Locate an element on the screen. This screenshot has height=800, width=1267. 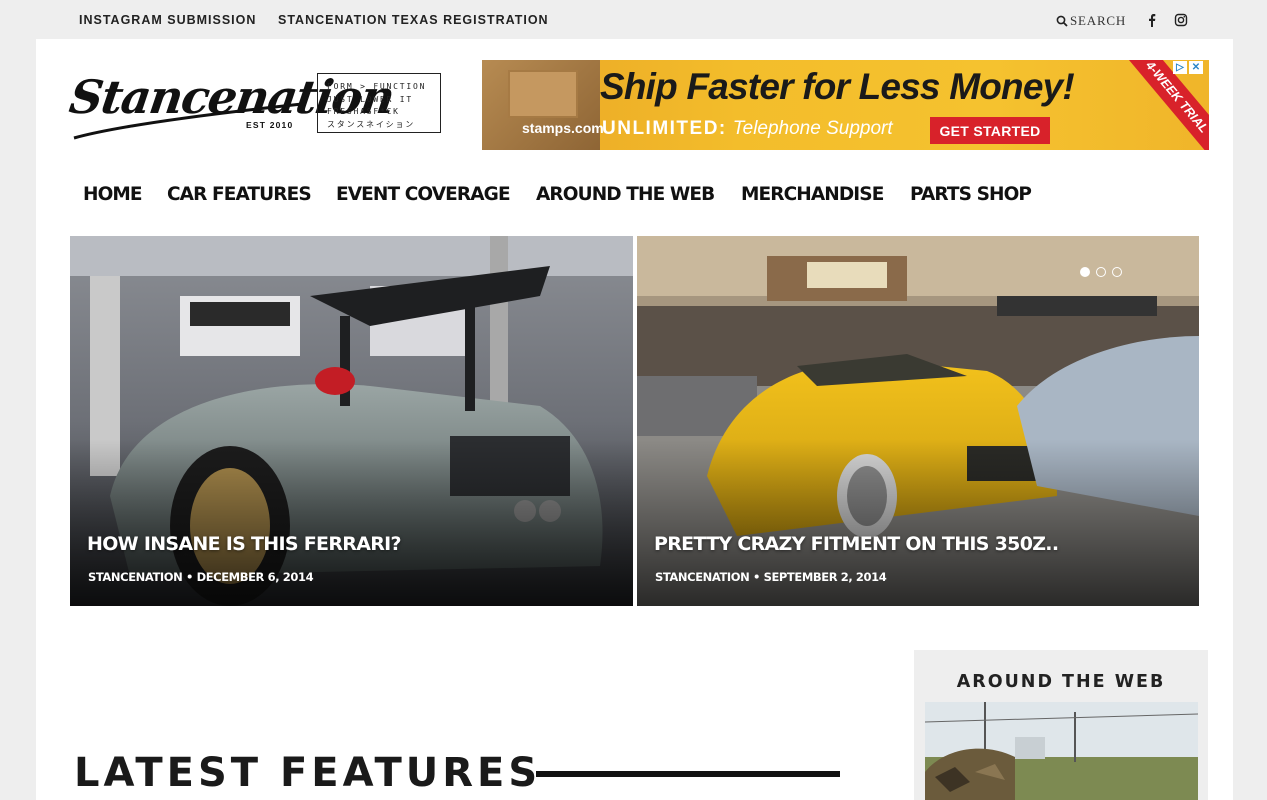
search-icon is located at coordinates (1062, 21).